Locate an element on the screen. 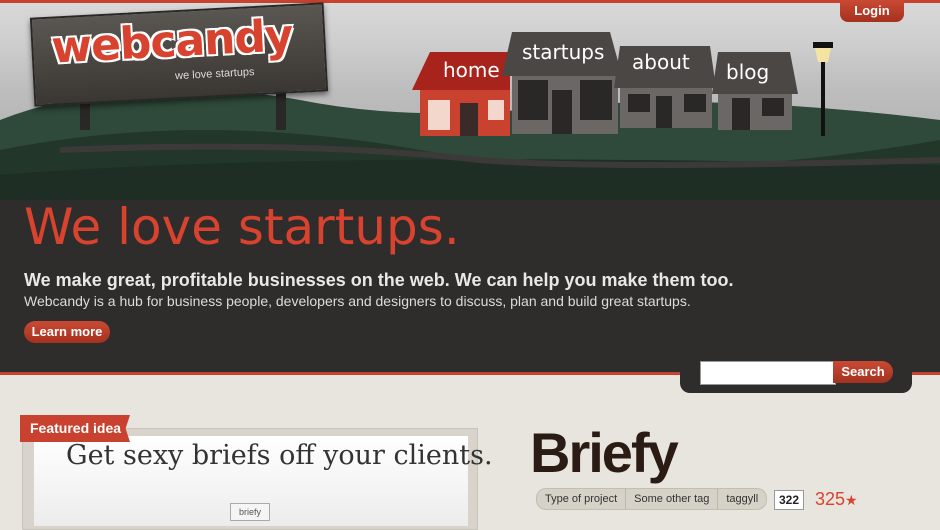 The height and width of the screenshot is (530, 940). top-accent-strip is located at coordinates (470, 1).